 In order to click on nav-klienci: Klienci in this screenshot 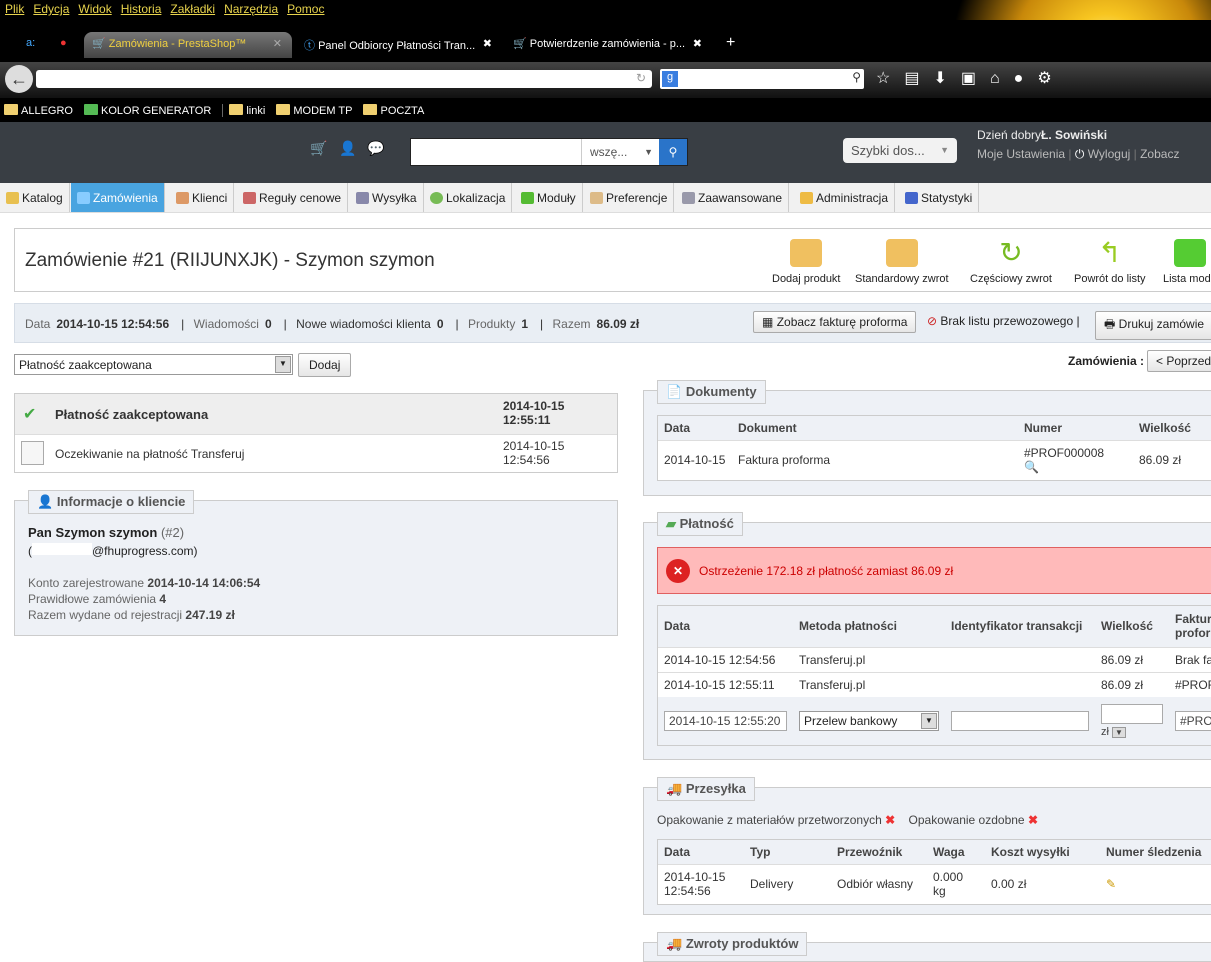, I will do `click(202, 197)`.